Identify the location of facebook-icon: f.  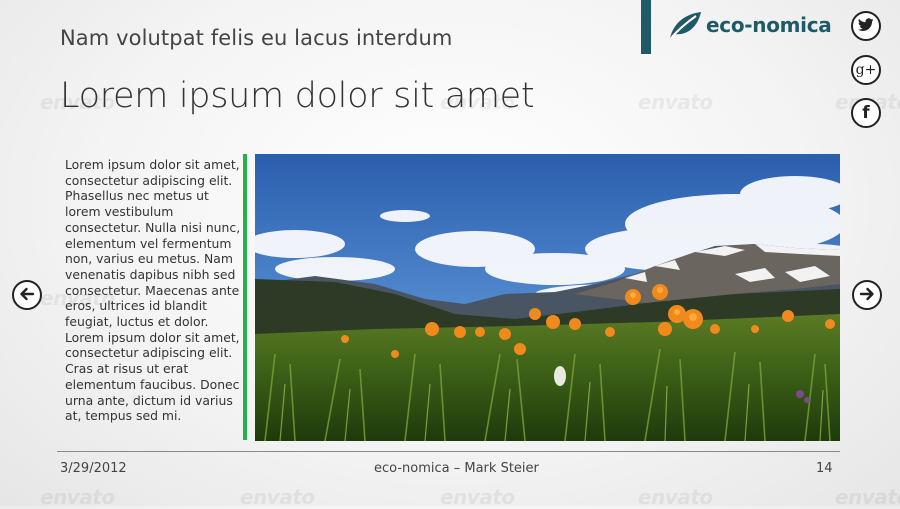
(866, 112).